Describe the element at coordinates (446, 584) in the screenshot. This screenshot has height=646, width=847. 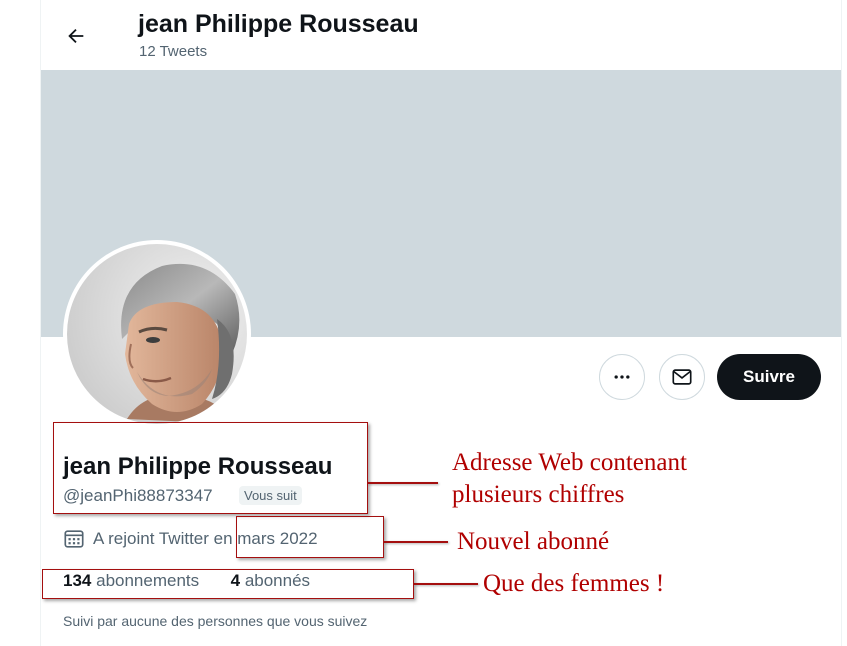
I see `annotation-line-stats` at that location.